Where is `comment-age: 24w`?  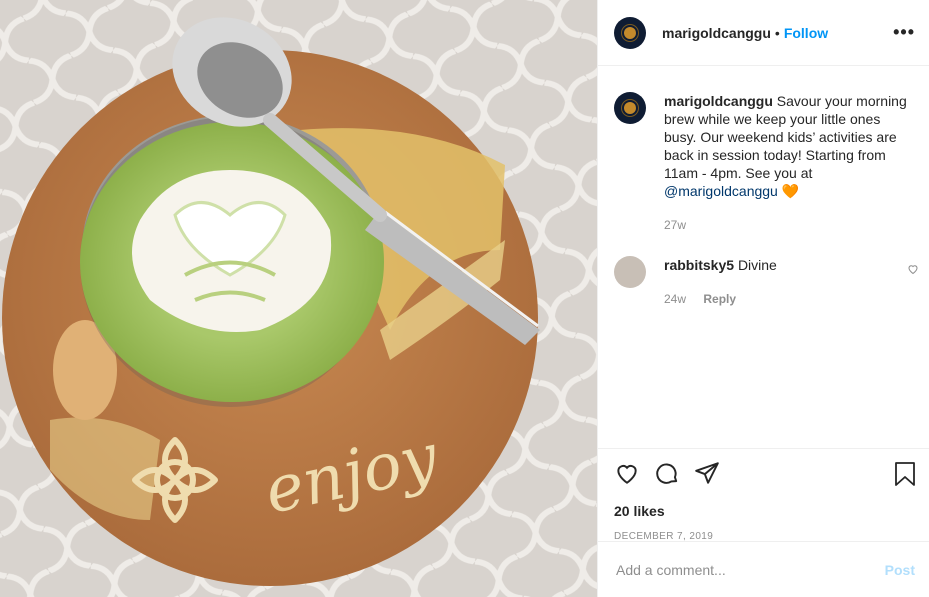 comment-age: 24w is located at coordinates (675, 299).